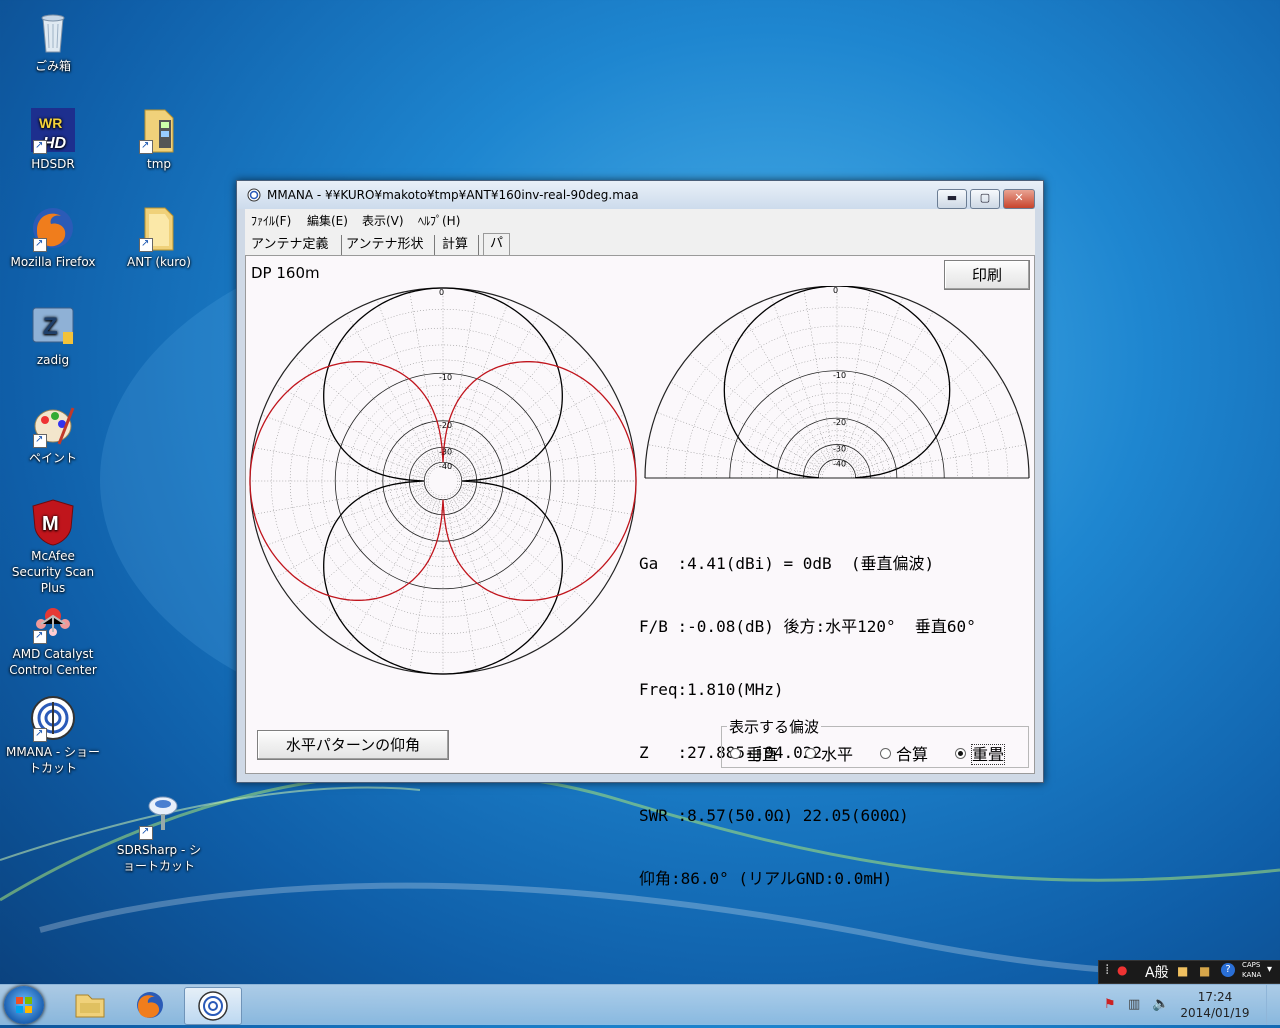 The image size is (1280, 1028). Describe the element at coordinates (837, 754) in the screenshot. I see `radio-label: 水平` at that location.